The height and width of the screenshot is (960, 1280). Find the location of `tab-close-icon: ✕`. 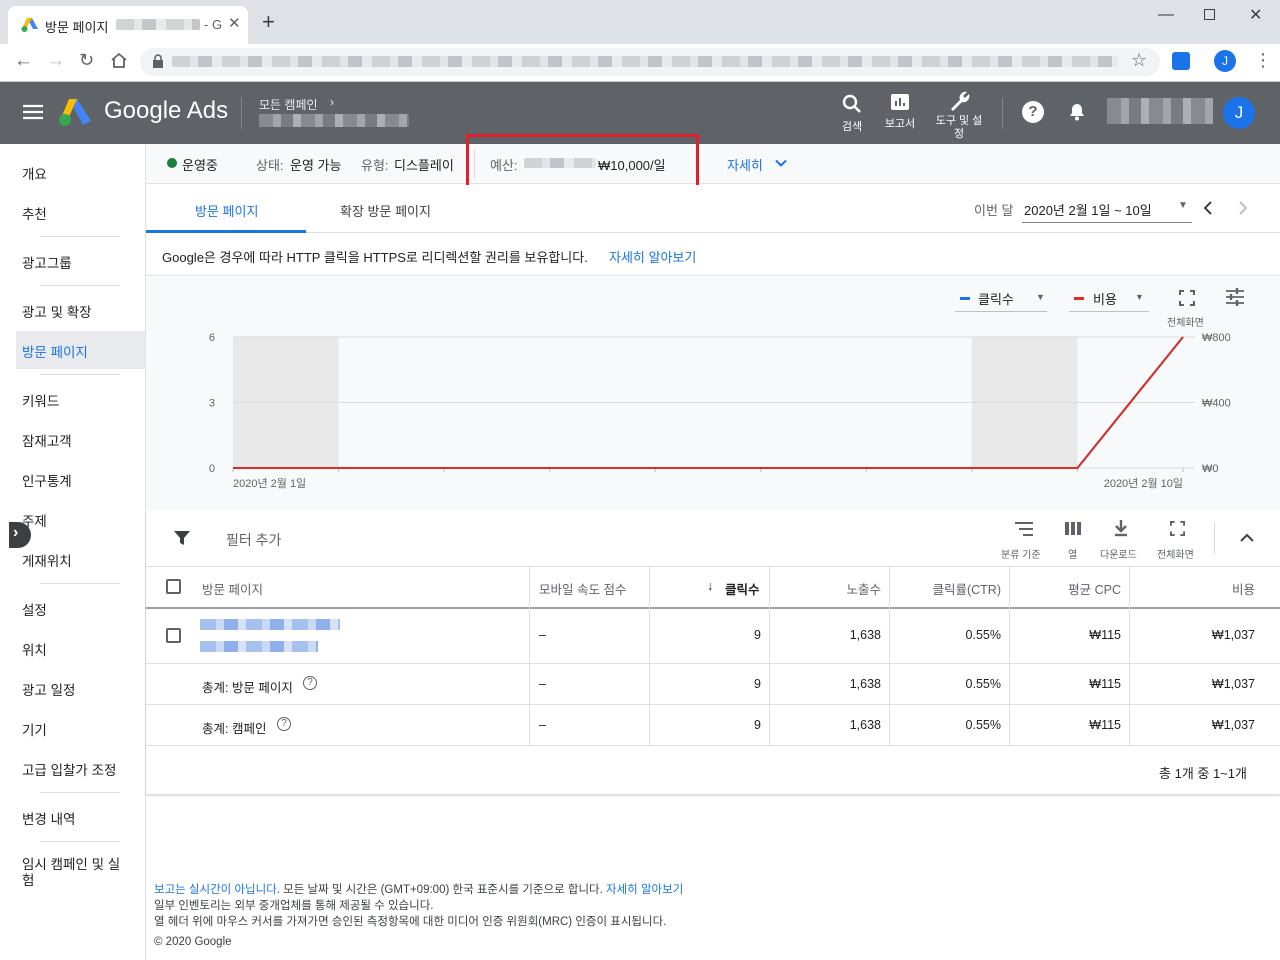

tab-close-icon: ✕ is located at coordinates (234, 23).